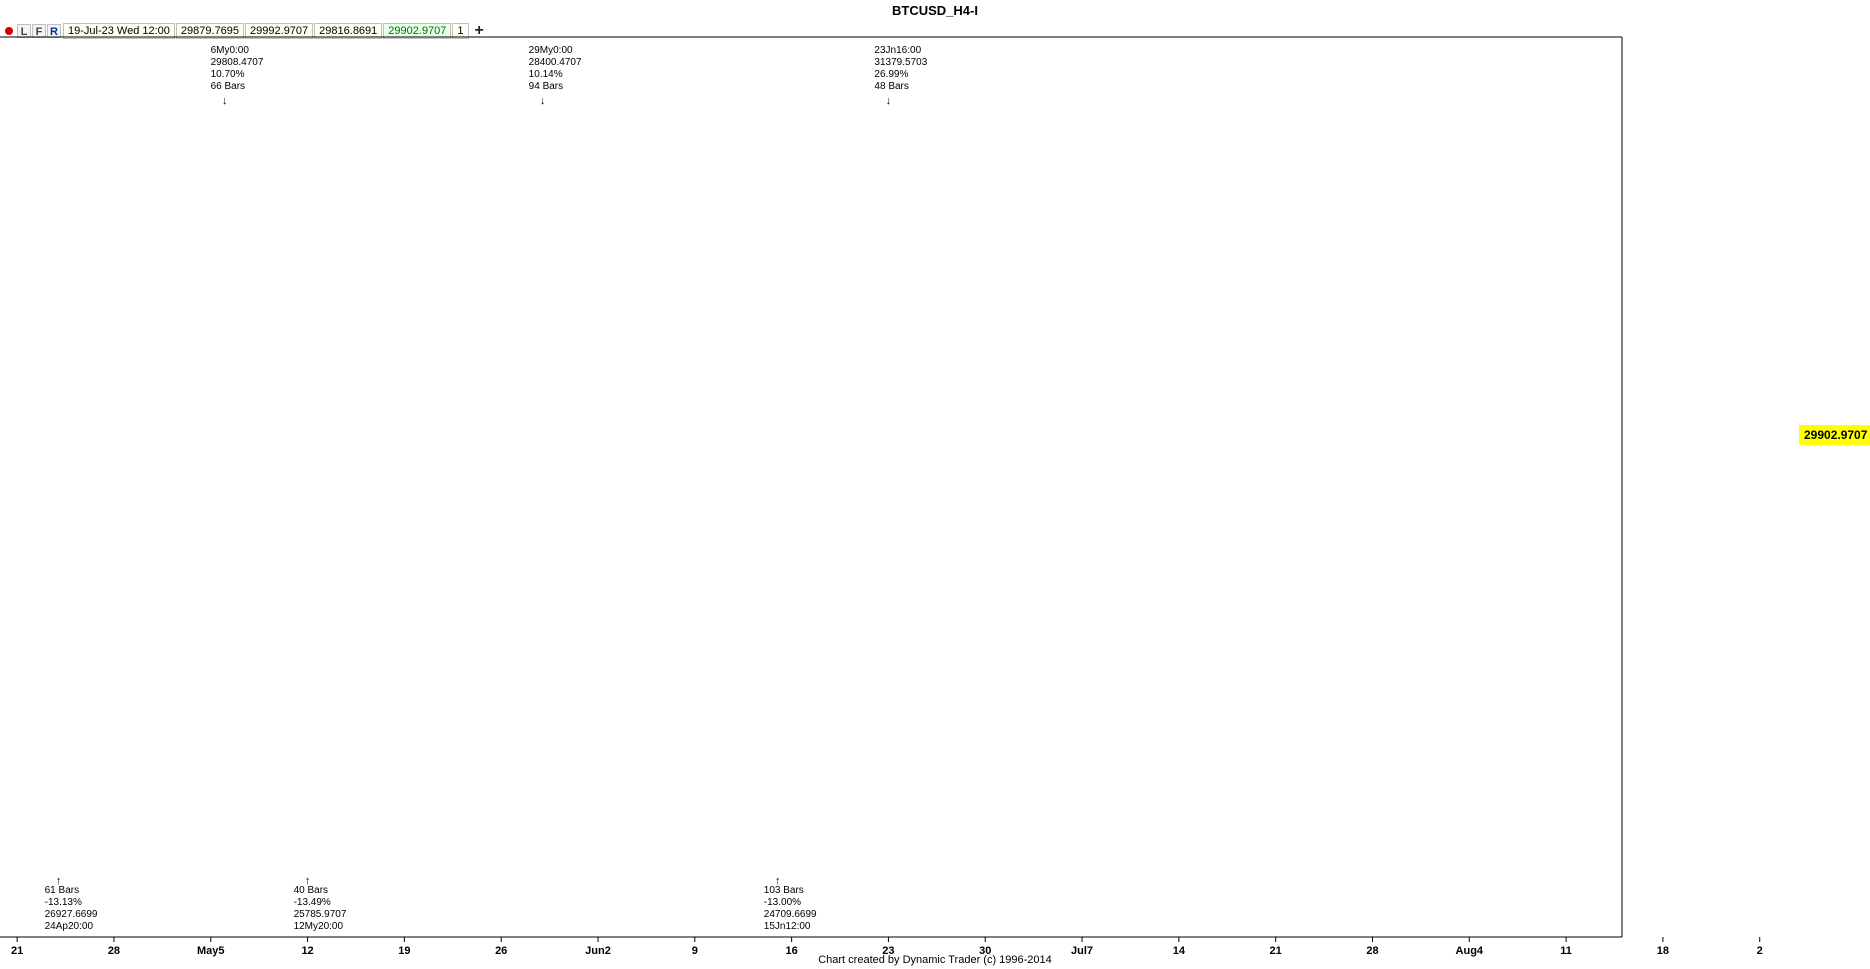  Describe the element at coordinates (228, 86) in the screenshot. I see `pivot-note-line: 66 Bars` at that location.